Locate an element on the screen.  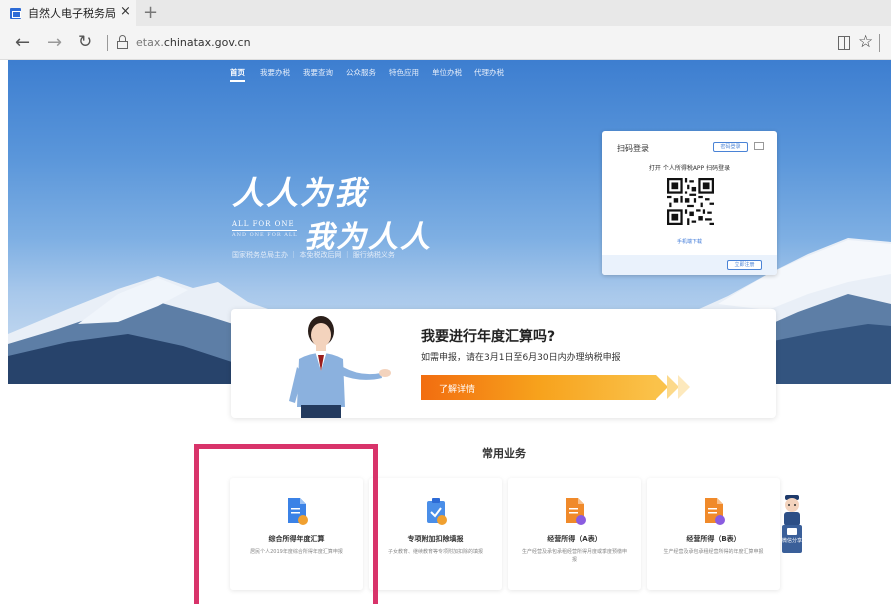
learn-more-button: 了解详情 is located at coordinates (538, 387).